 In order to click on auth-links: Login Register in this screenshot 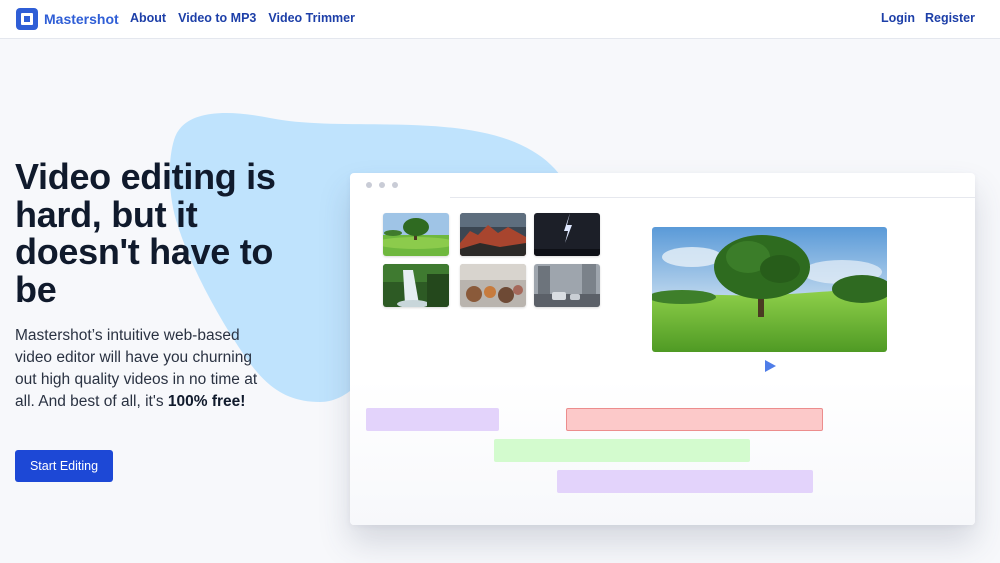, I will do `click(928, 18)`.